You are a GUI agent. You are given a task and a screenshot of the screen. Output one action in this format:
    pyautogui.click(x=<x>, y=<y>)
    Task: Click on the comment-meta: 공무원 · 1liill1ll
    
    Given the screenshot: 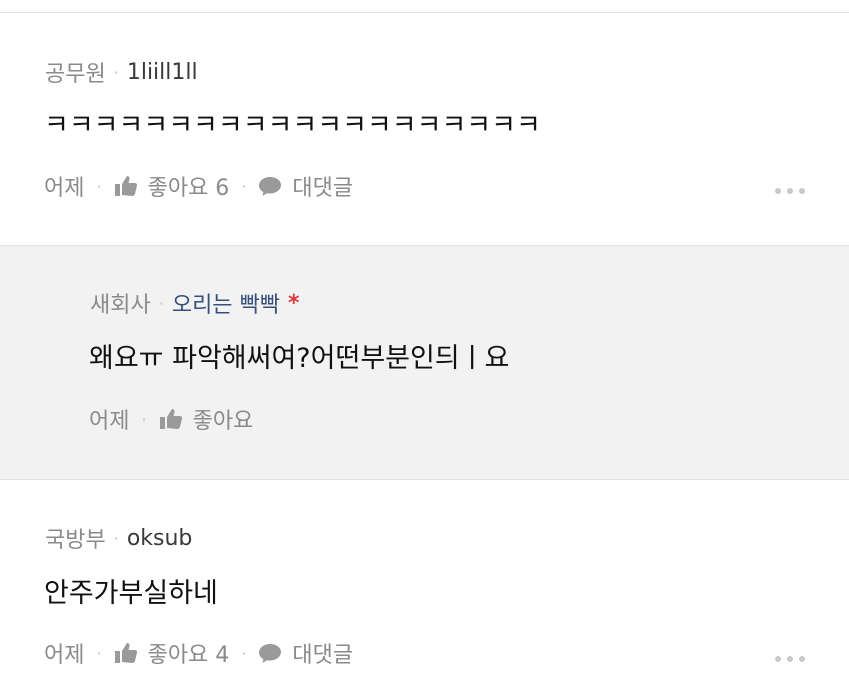 What is the action you would take?
    pyautogui.click(x=121, y=72)
    